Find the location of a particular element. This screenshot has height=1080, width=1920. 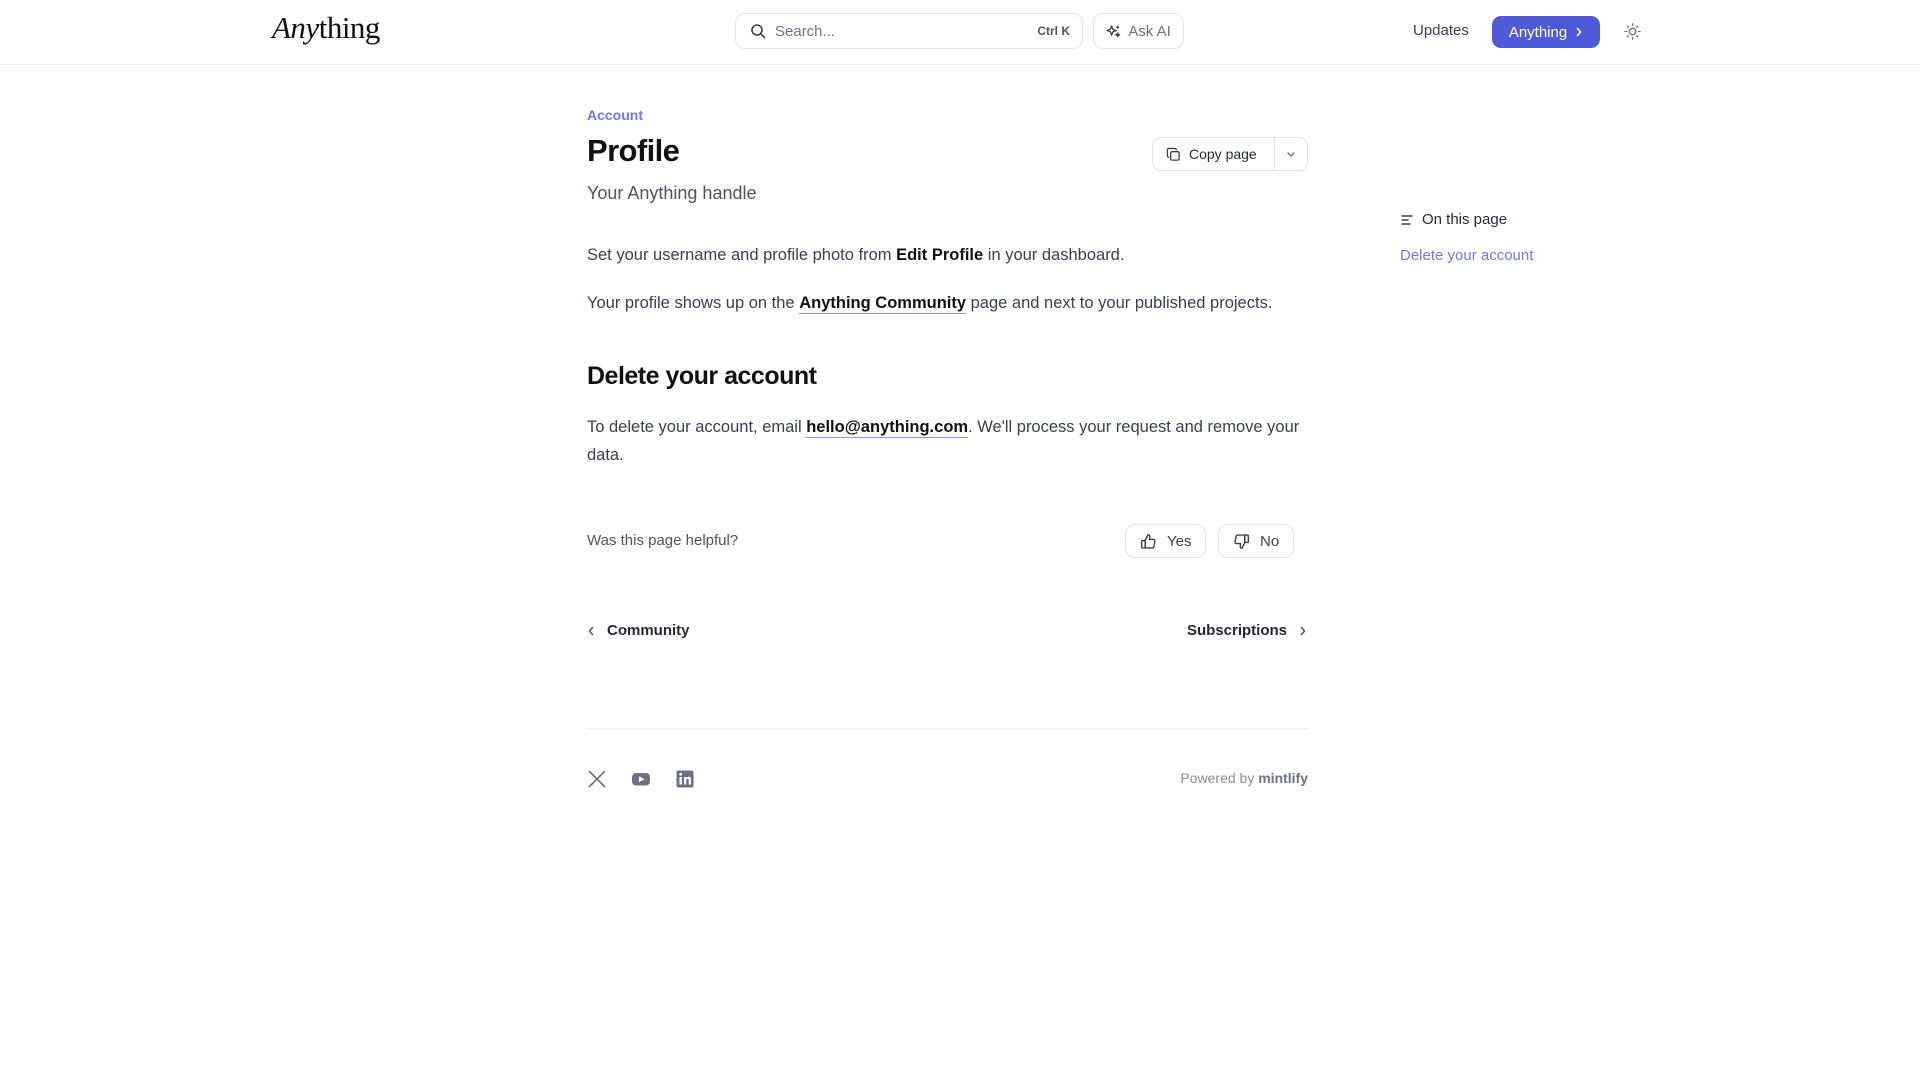

copy-page-group: Copy page is located at coordinates (1230, 154).